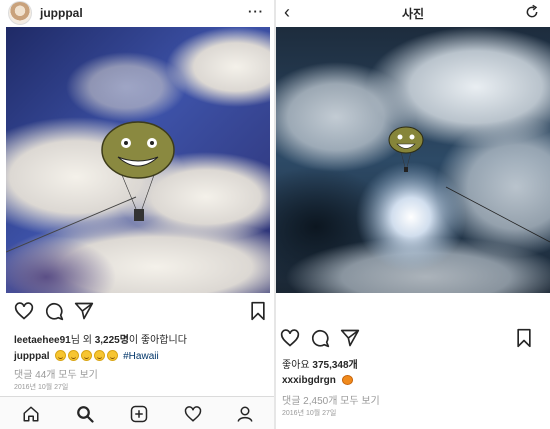 The height and width of the screenshot is (429, 550). What do you see at coordinates (532, 12) in the screenshot?
I see `refresh-icon` at bounding box center [532, 12].